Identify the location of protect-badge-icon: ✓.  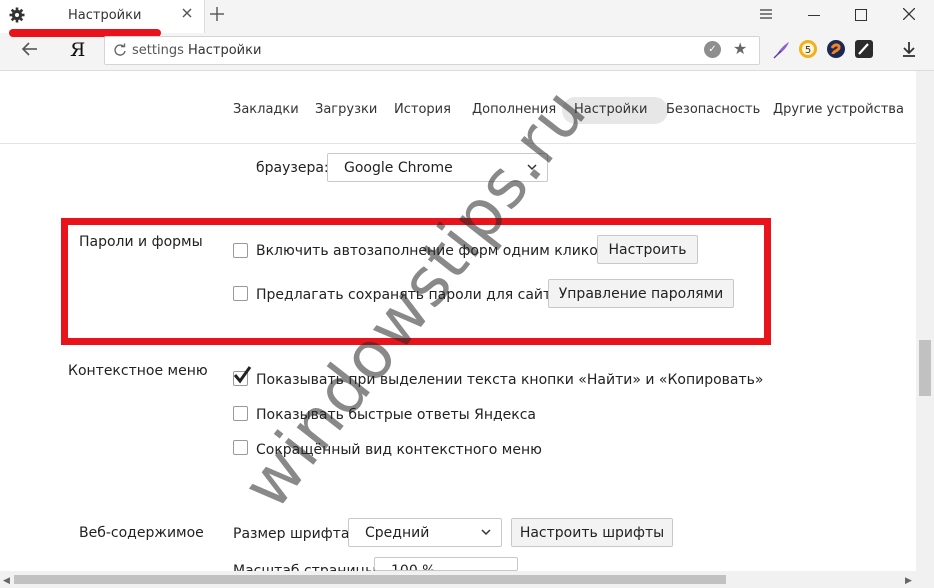
(712, 49).